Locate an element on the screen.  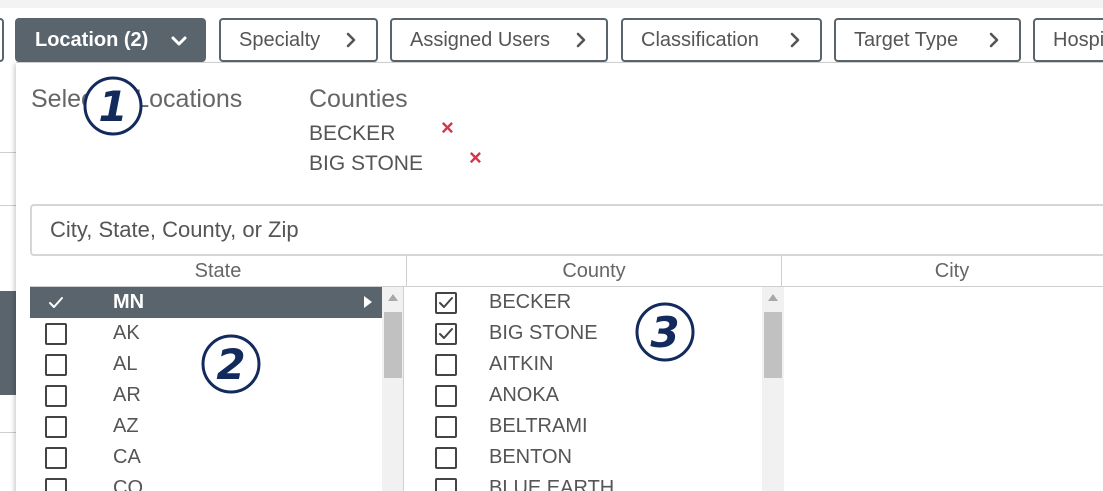
annotation-number: 1 is located at coordinates (112, 106).